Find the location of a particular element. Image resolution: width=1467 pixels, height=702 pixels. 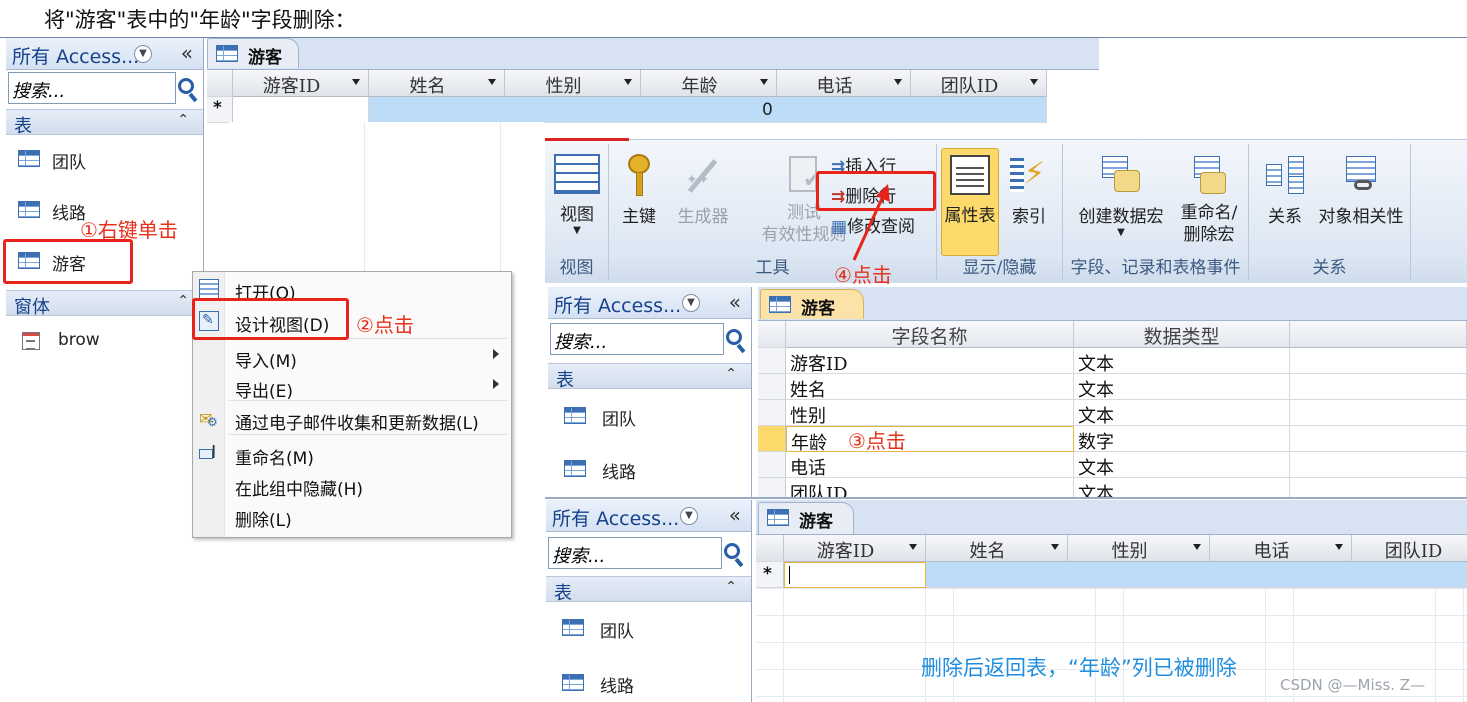

rename-macro-icon is located at coordinates (1209, 175).